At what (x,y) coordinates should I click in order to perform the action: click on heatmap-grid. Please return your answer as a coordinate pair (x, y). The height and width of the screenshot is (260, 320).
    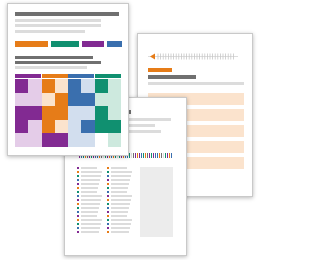
    Looking at the image, I should click on (68, 110).